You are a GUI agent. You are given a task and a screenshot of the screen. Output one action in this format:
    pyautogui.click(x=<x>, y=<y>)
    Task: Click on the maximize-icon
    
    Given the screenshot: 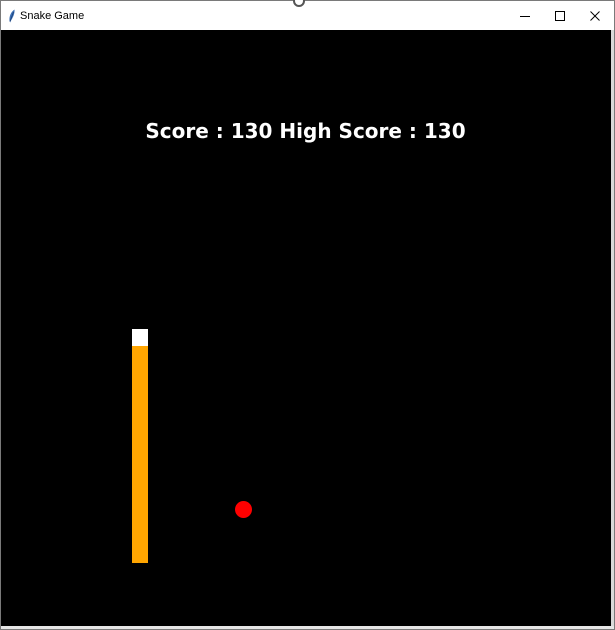 What is the action you would take?
    pyautogui.click(x=560, y=15)
    